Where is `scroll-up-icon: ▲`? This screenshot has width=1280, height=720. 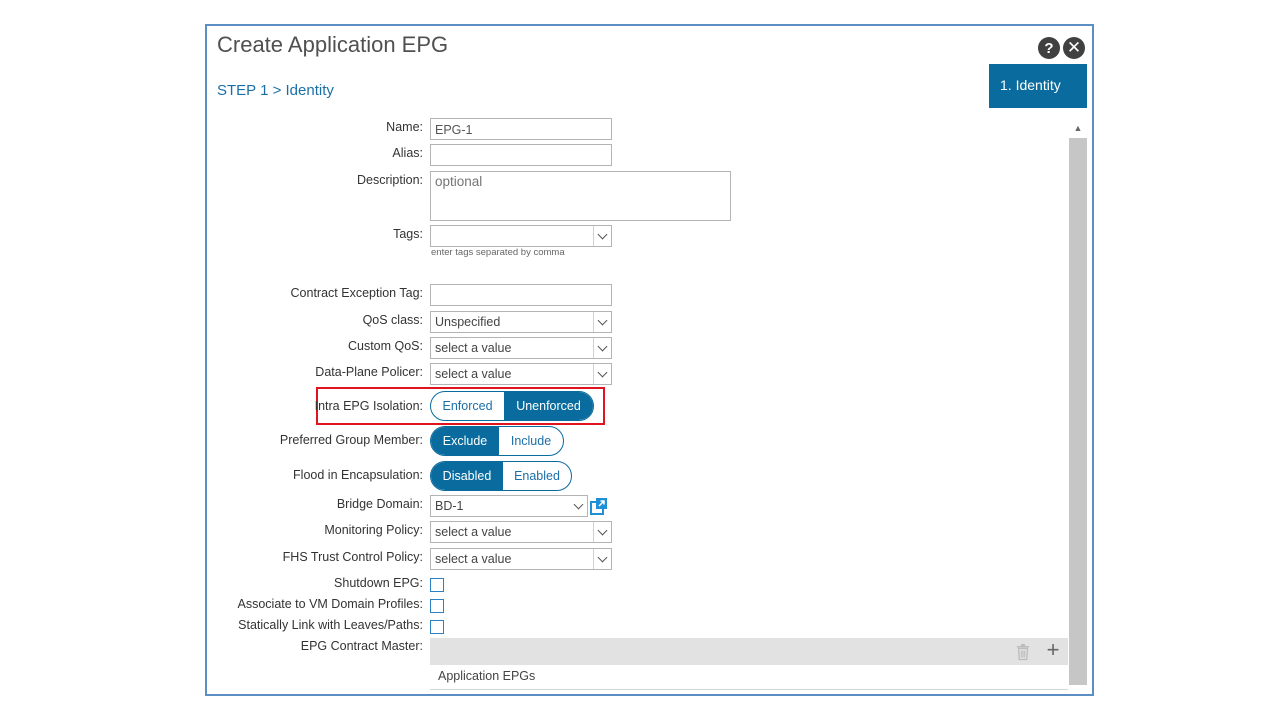 scroll-up-icon: ▲ is located at coordinates (1078, 128).